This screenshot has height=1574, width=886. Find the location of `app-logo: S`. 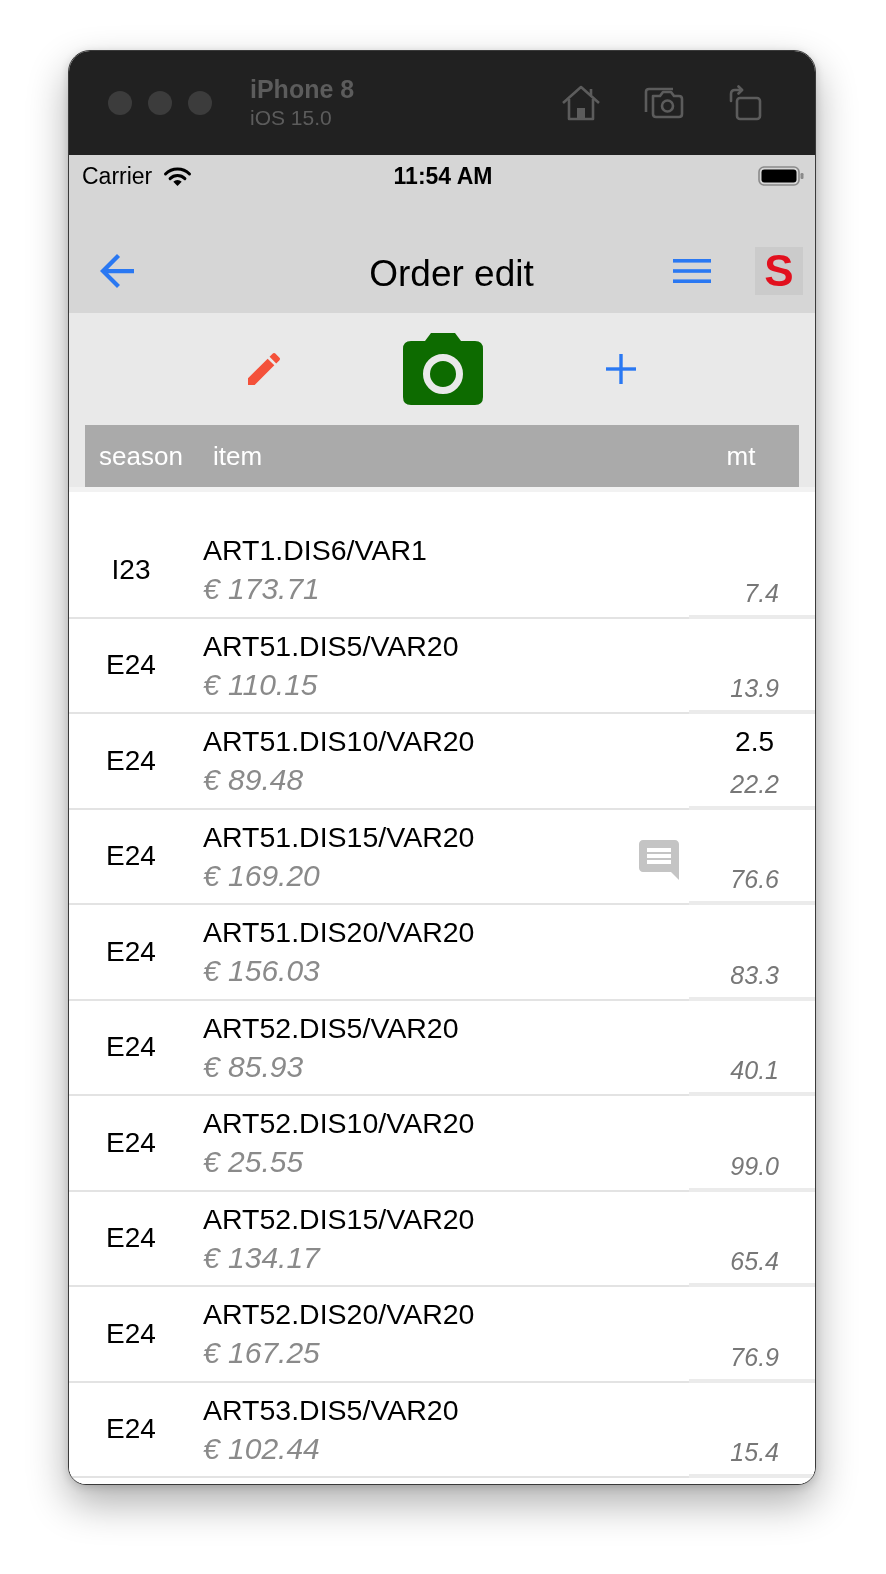

app-logo: S is located at coordinates (779, 271).